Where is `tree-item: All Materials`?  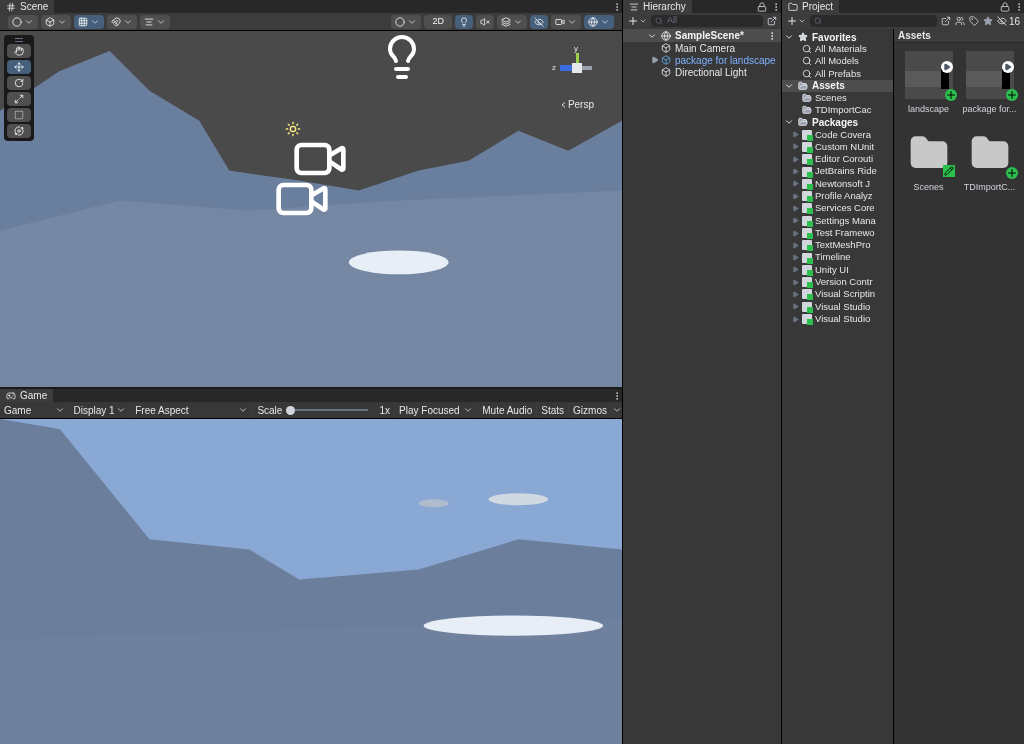 tree-item: All Materials is located at coordinates (837, 49).